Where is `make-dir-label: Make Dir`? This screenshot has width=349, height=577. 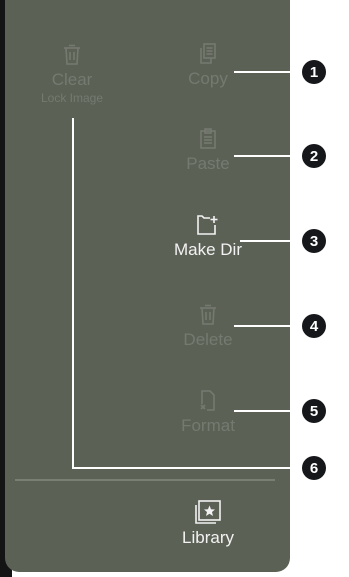
make-dir-label: Make Dir is located at coordinates (207, 249).